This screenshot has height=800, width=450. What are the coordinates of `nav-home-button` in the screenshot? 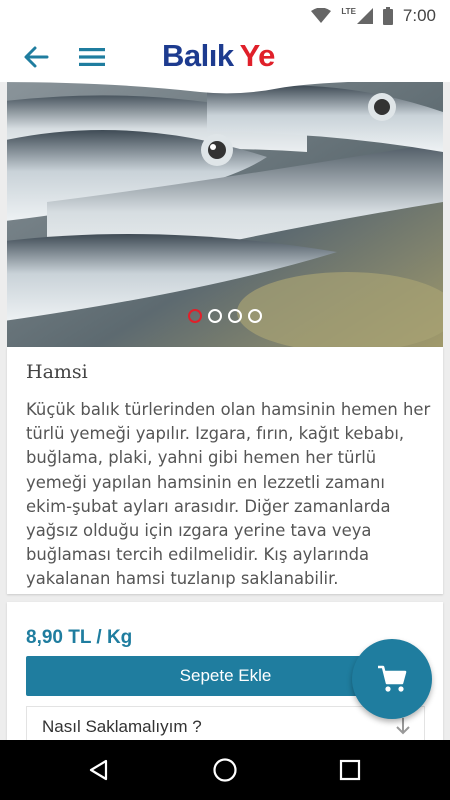 It's located at (225, 770).